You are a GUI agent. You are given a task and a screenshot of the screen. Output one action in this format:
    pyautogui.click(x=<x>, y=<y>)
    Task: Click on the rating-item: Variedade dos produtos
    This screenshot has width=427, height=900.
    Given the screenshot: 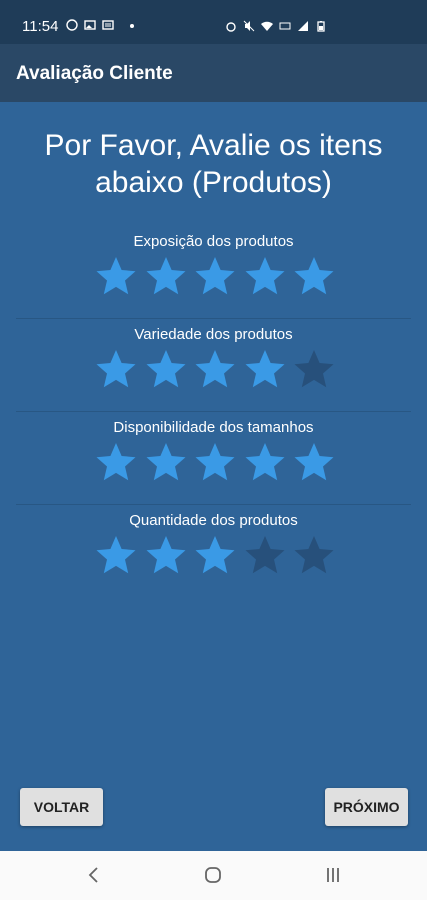 What is the action you would take?
    pyautogui.click(x=213, y=365)
    